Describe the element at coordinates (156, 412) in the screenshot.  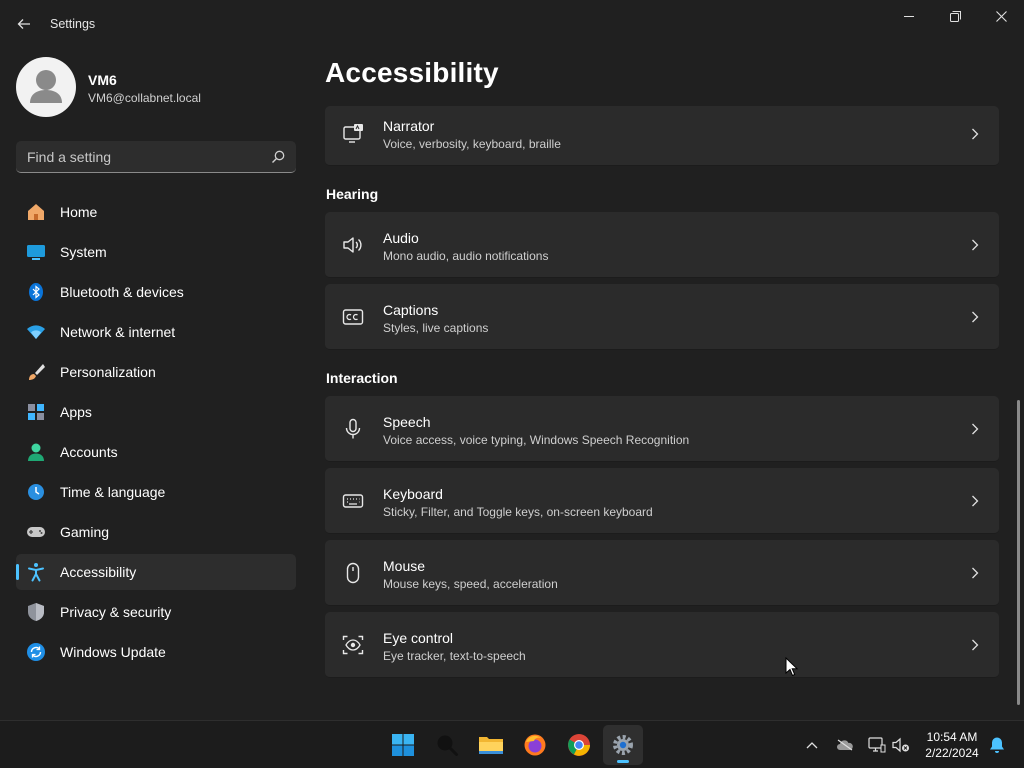
I see `sidebar-item-apps: Apps` at that location.